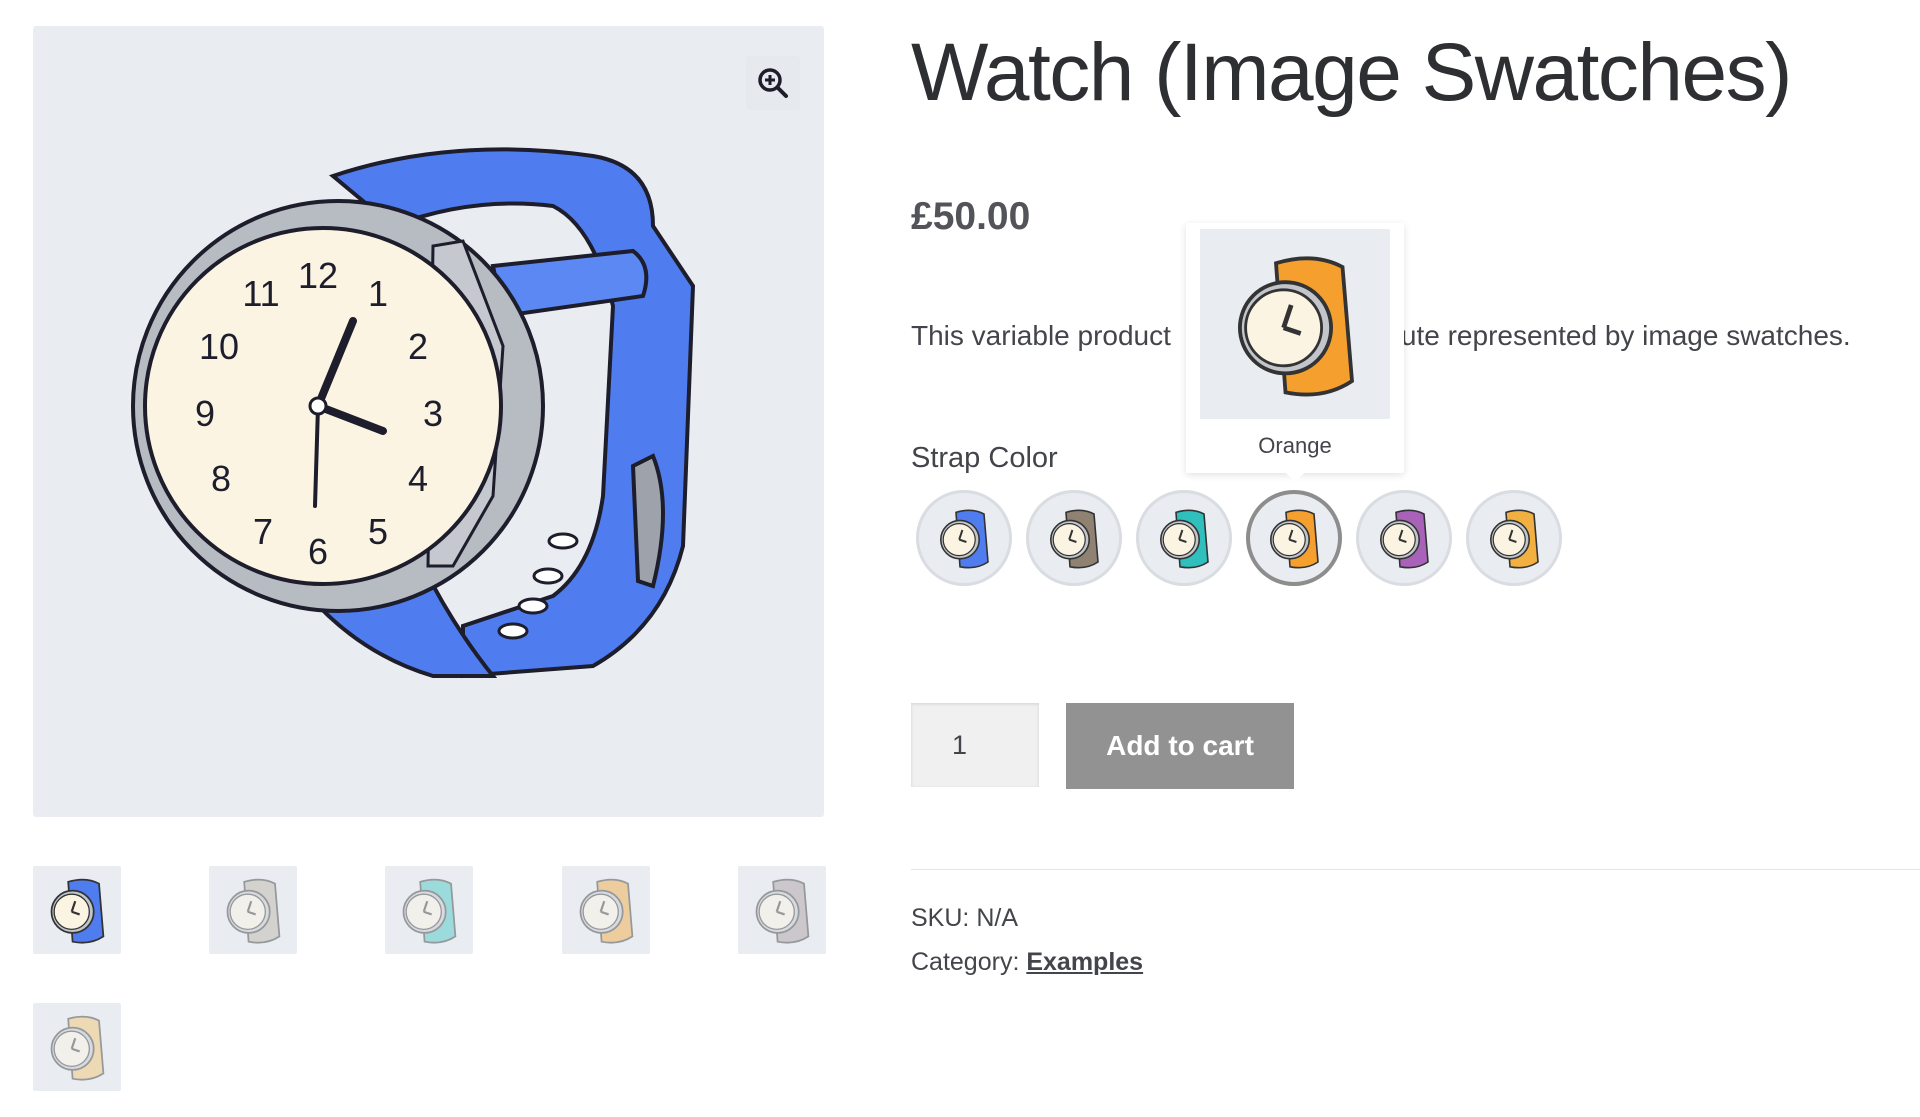  I want to click on svg-text: 5, so click(378, 531).